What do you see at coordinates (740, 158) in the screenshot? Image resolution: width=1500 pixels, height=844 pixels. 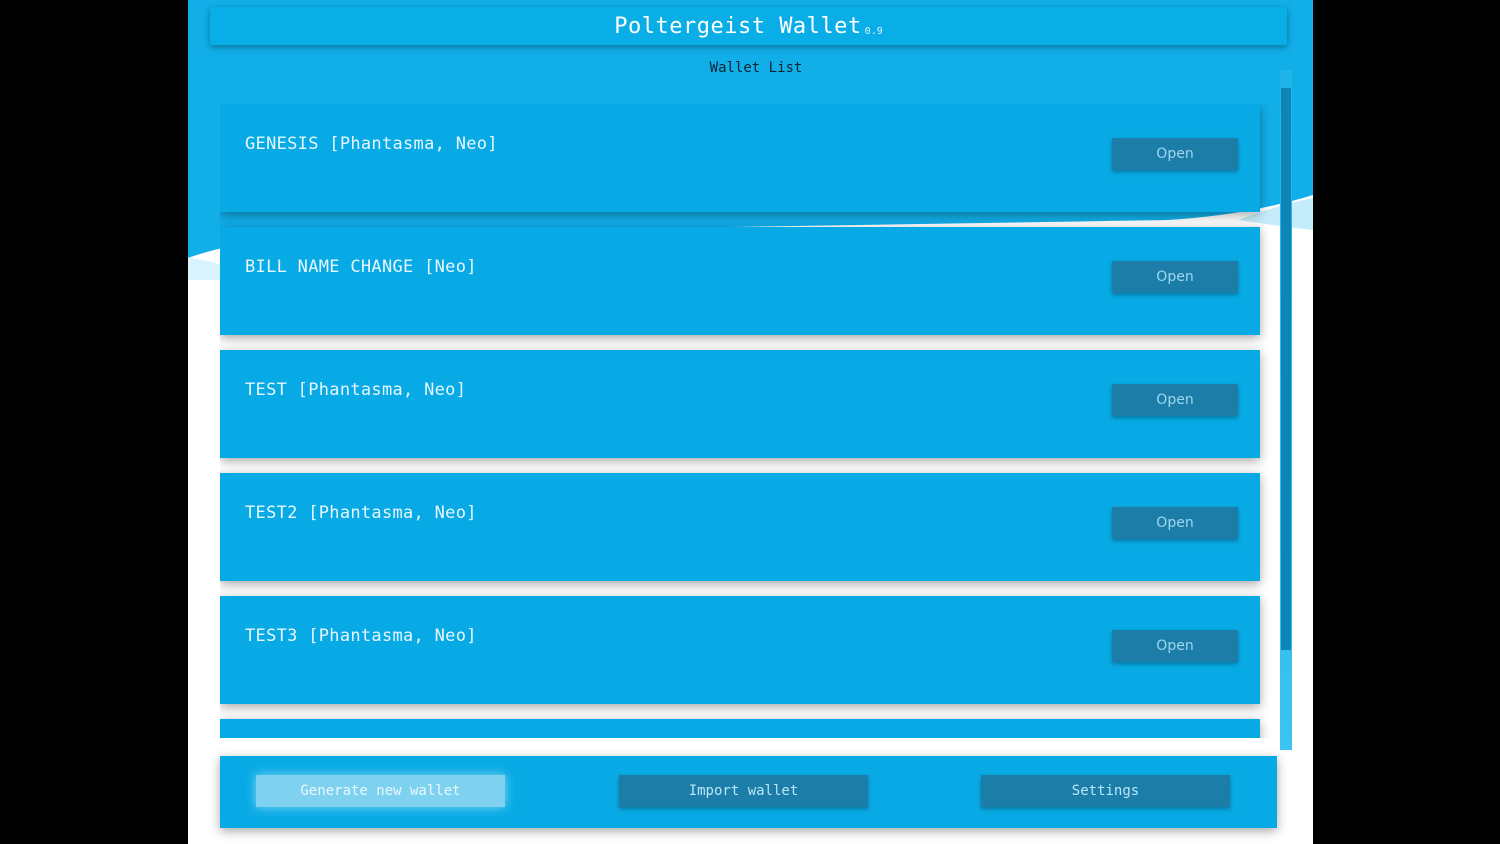 I see `wallet-card: GENESIS [Phantasma, Neo] Open` at bounding box center [740, 158].